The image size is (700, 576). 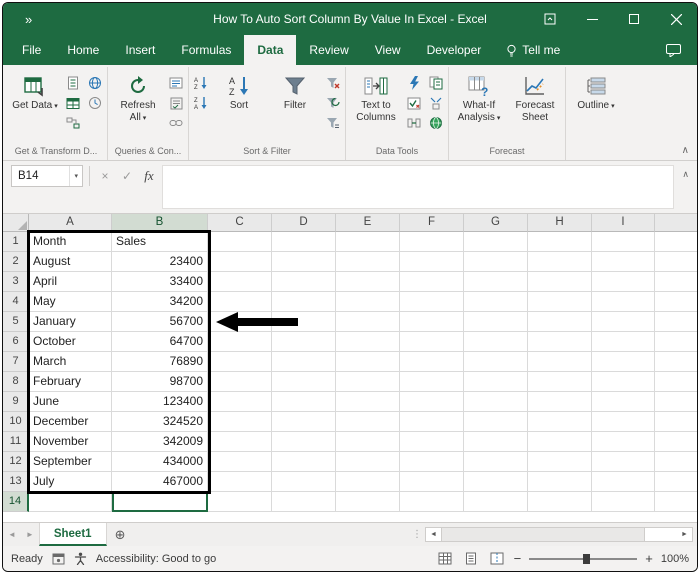 What do you see at coordinates (471, 559) in the screenshot?
I see `page-layout-view-icon` at bounding box center [471, 559].